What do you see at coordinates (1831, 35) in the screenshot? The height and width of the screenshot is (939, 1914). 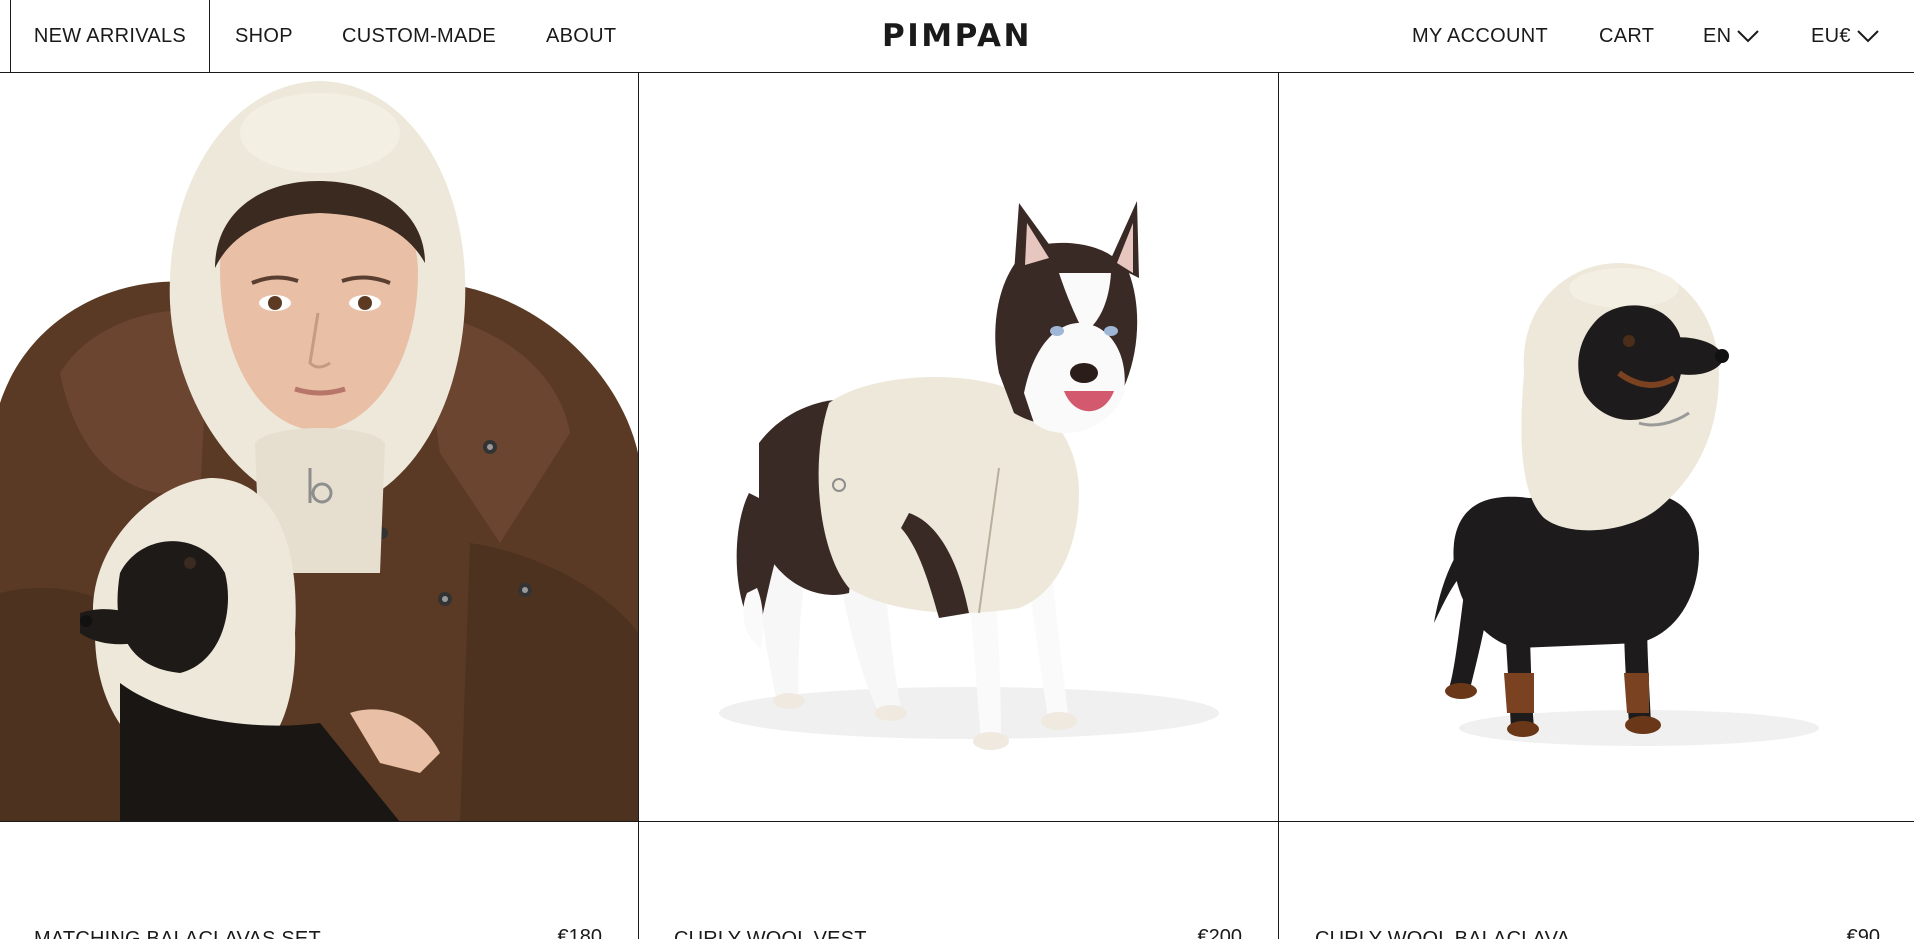 I see `currency-label: EU€` at bounding box center [1831, 35].